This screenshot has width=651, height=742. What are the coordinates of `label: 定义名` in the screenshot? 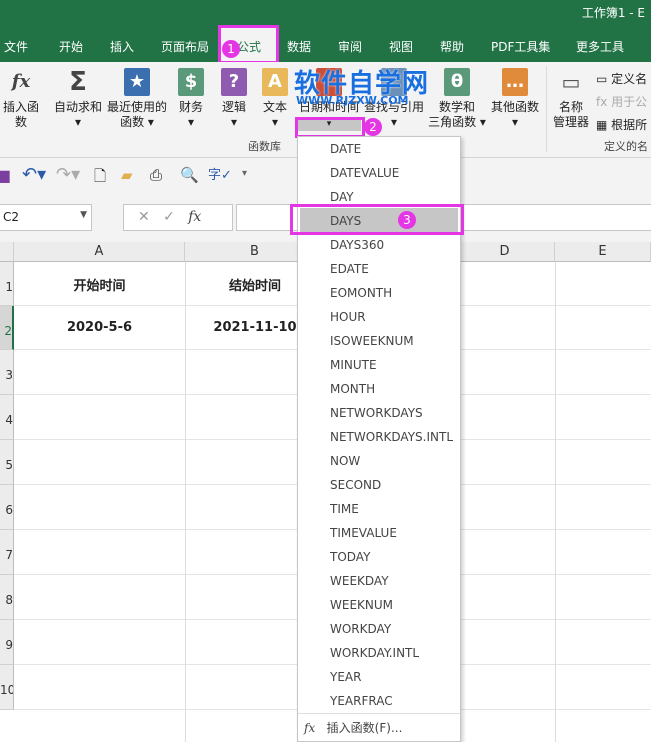 It's located at (629, 79).